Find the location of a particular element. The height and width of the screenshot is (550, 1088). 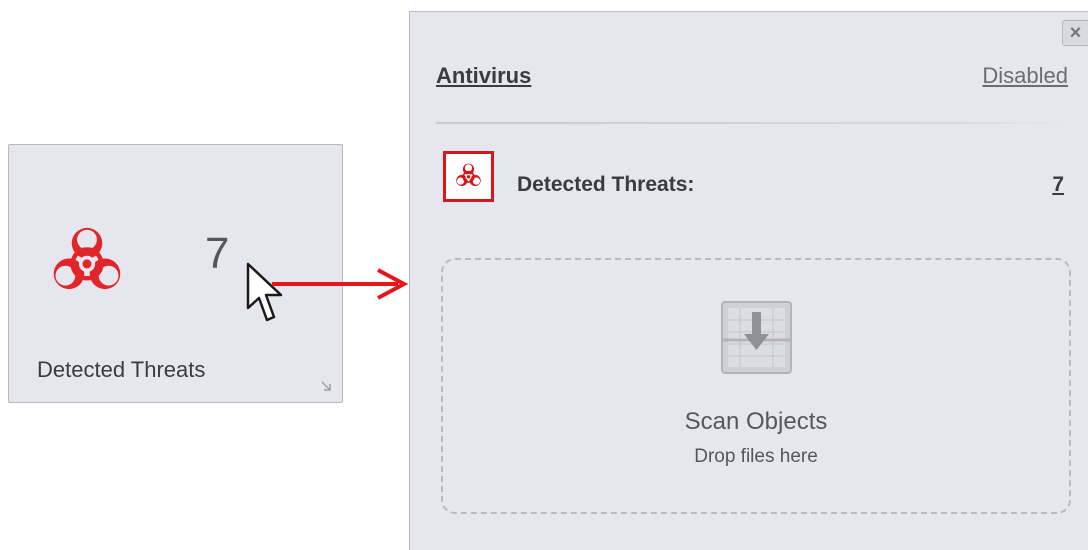

threats-icon-badge is located at coordinates (468, 176).